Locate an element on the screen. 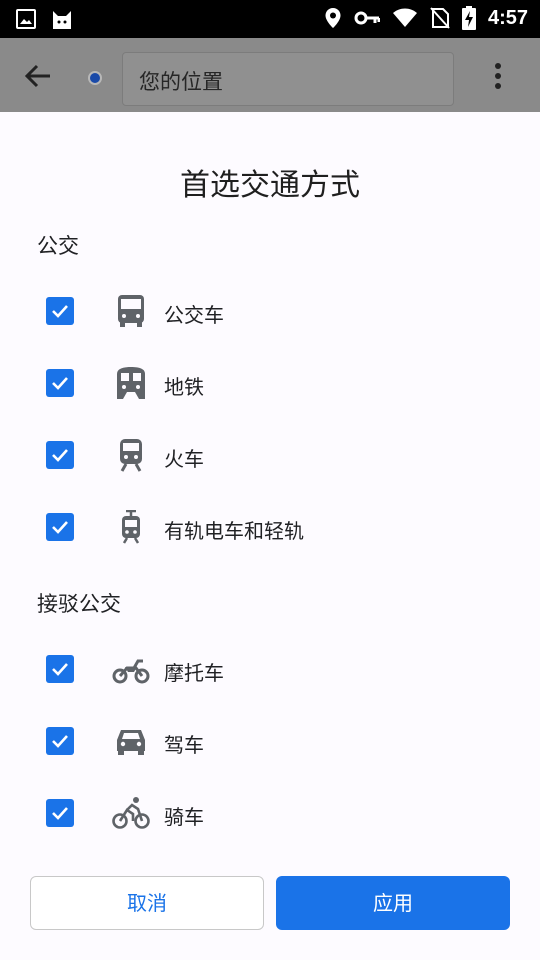  search-input: 您的位置 is located at coordinates (288, 79).